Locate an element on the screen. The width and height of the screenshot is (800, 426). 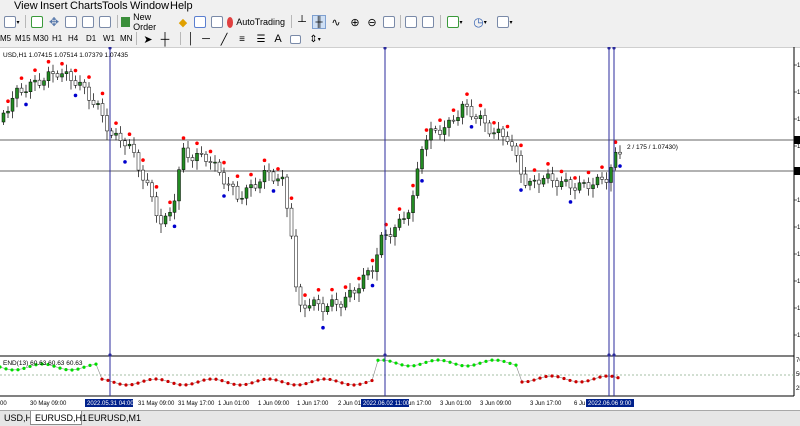
text-tool-button: A is located at coordinates (278, 39).